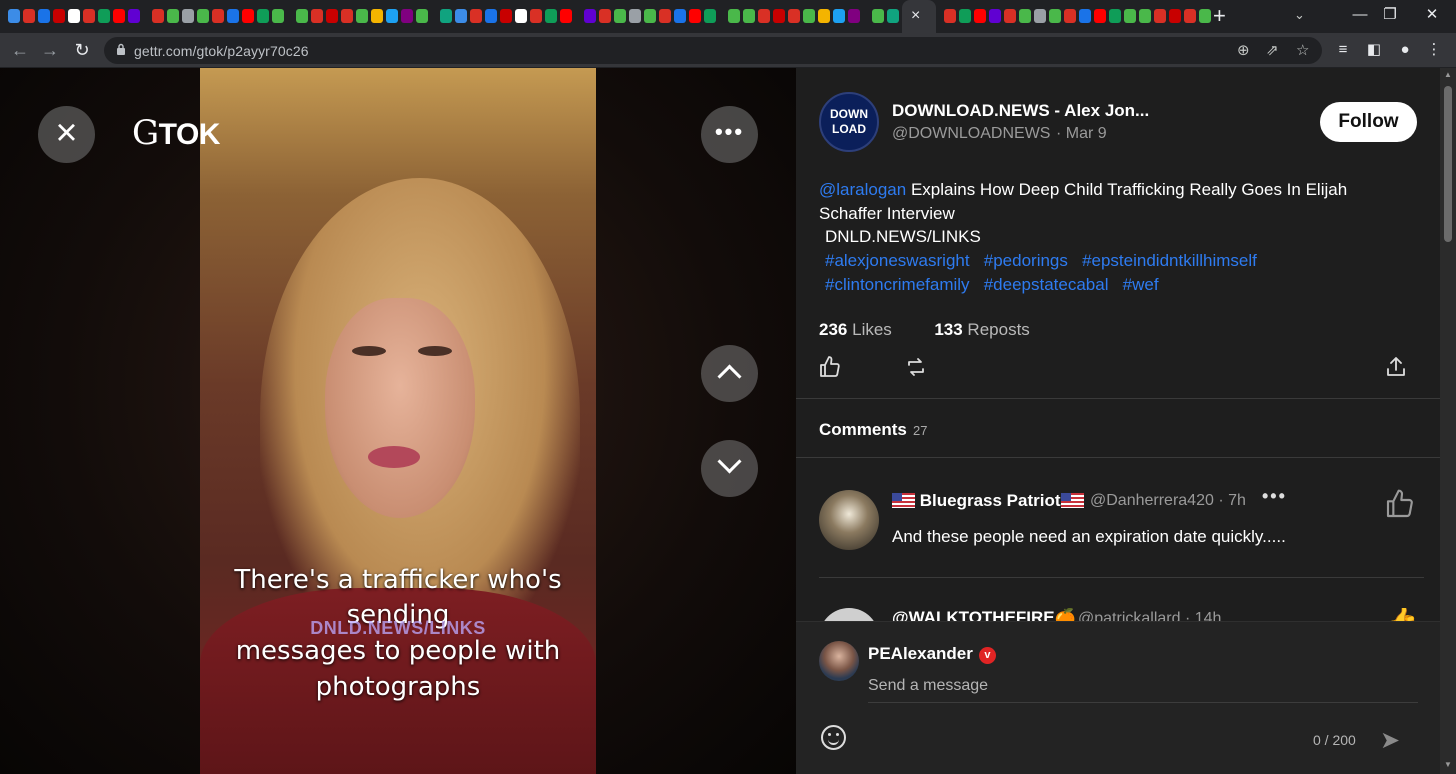 Image resolution: width=1456 pixels, height=774 pixels. I want to click on reposts-label: Reposts, so click(998, 329).